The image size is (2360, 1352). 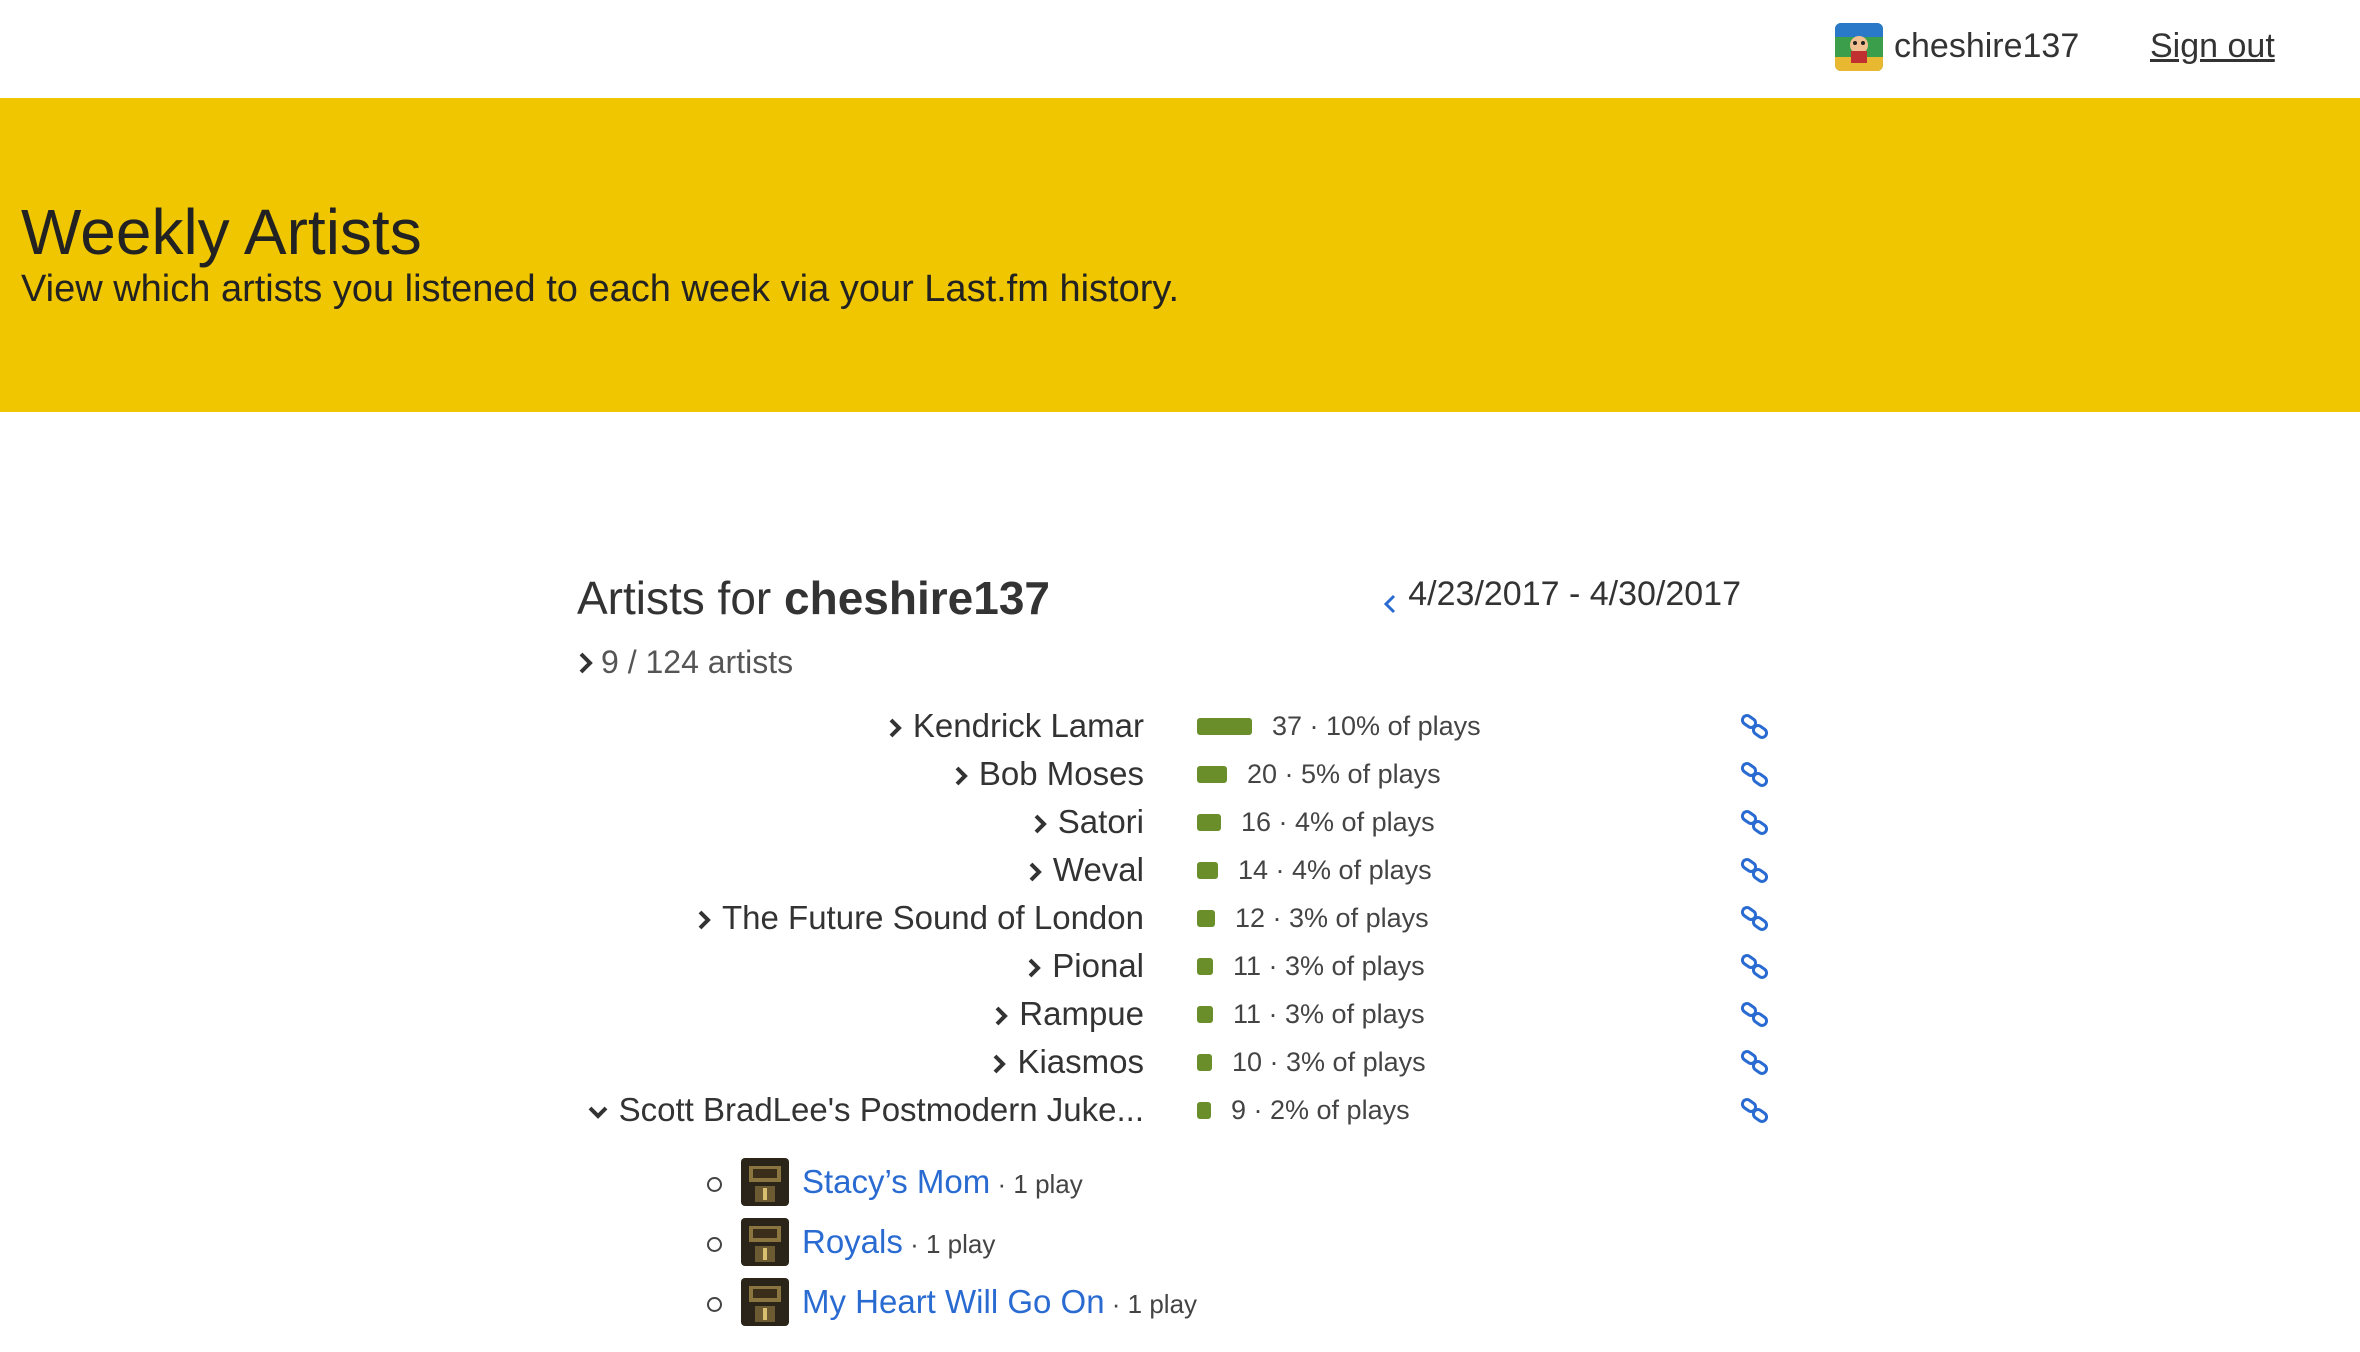 I want to click on artist-name: Kendrick Lamar, so click(x=1028, y=725).